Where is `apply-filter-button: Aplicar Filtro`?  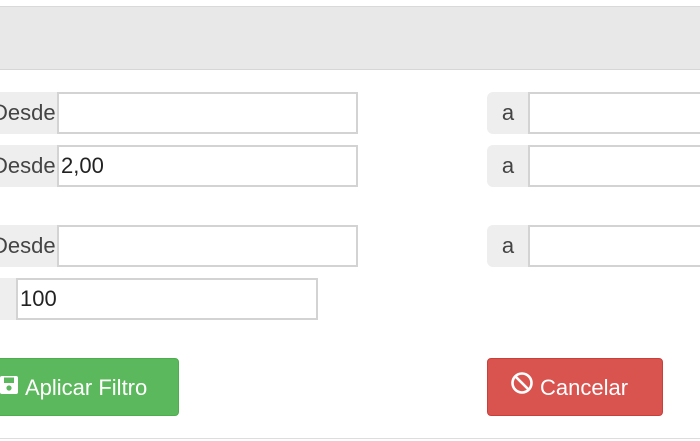 apply-filter-button: Aplicar Filtro is located at coordinates (89, 387).